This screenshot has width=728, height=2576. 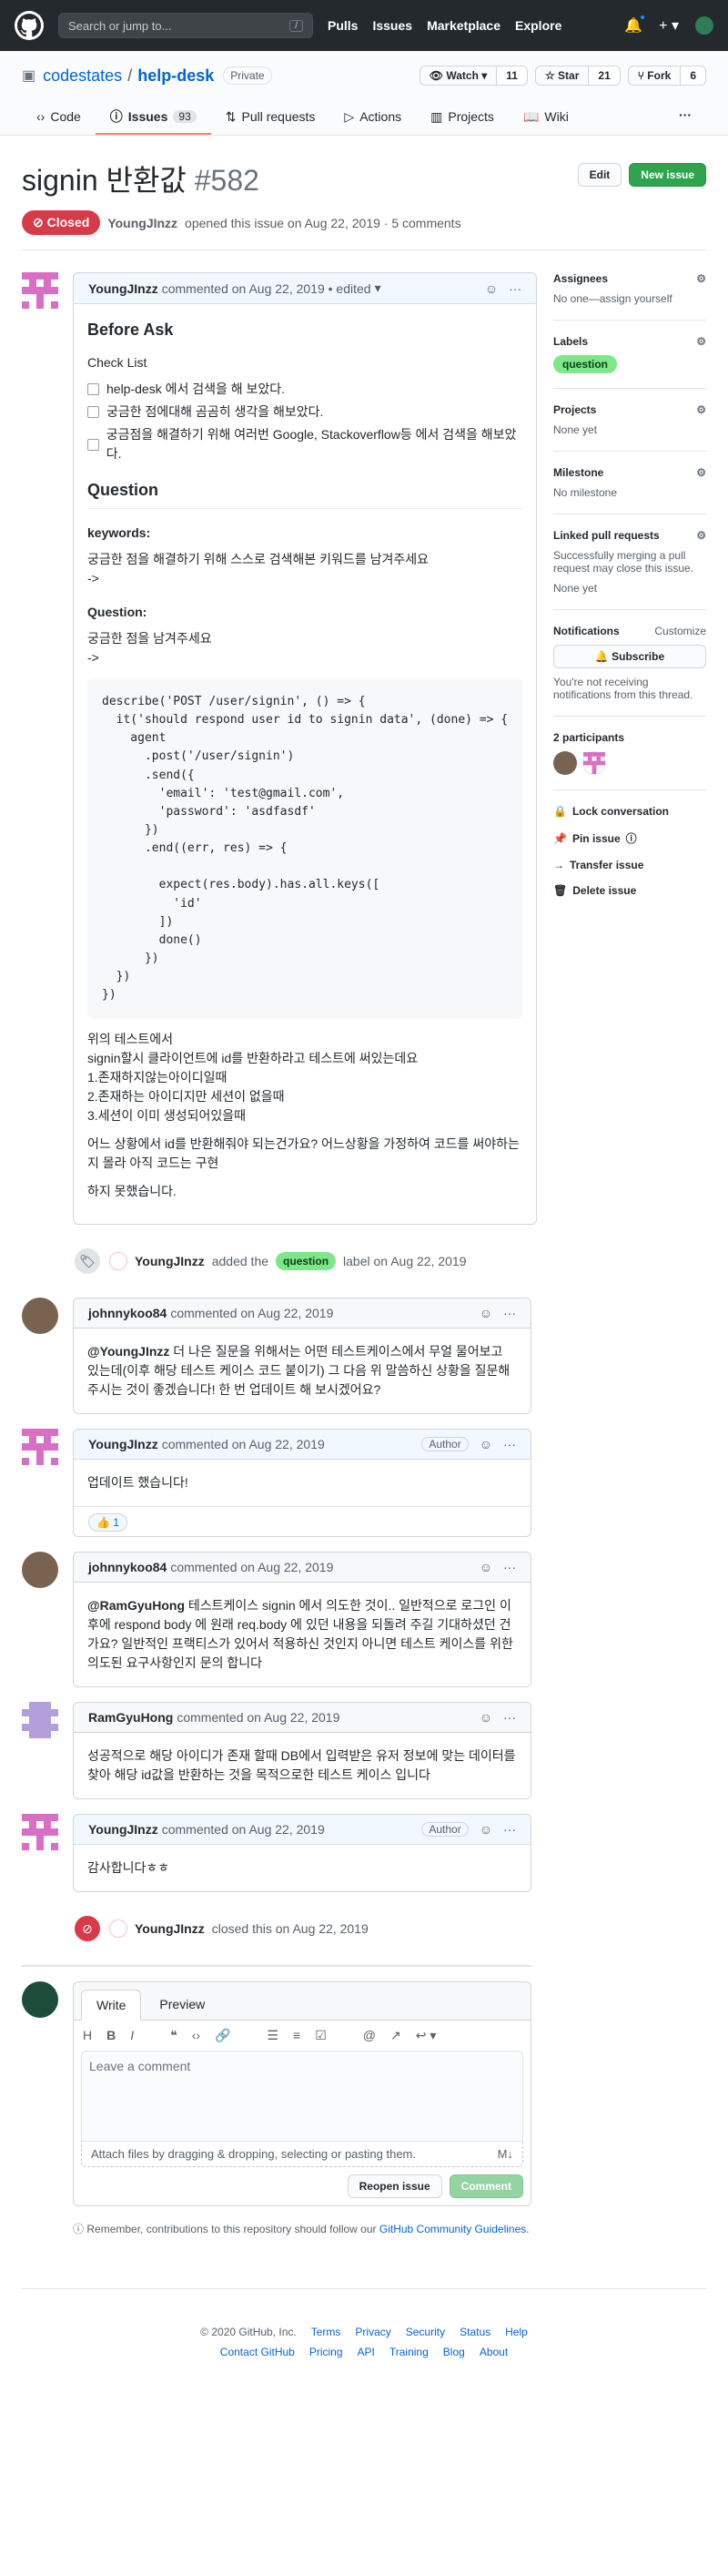 What do you see at coordinates (630, 811) in the screenshot?
I see `lock-conversation-link: 🔒 Lock conversation` at bounding box center [630, 811].